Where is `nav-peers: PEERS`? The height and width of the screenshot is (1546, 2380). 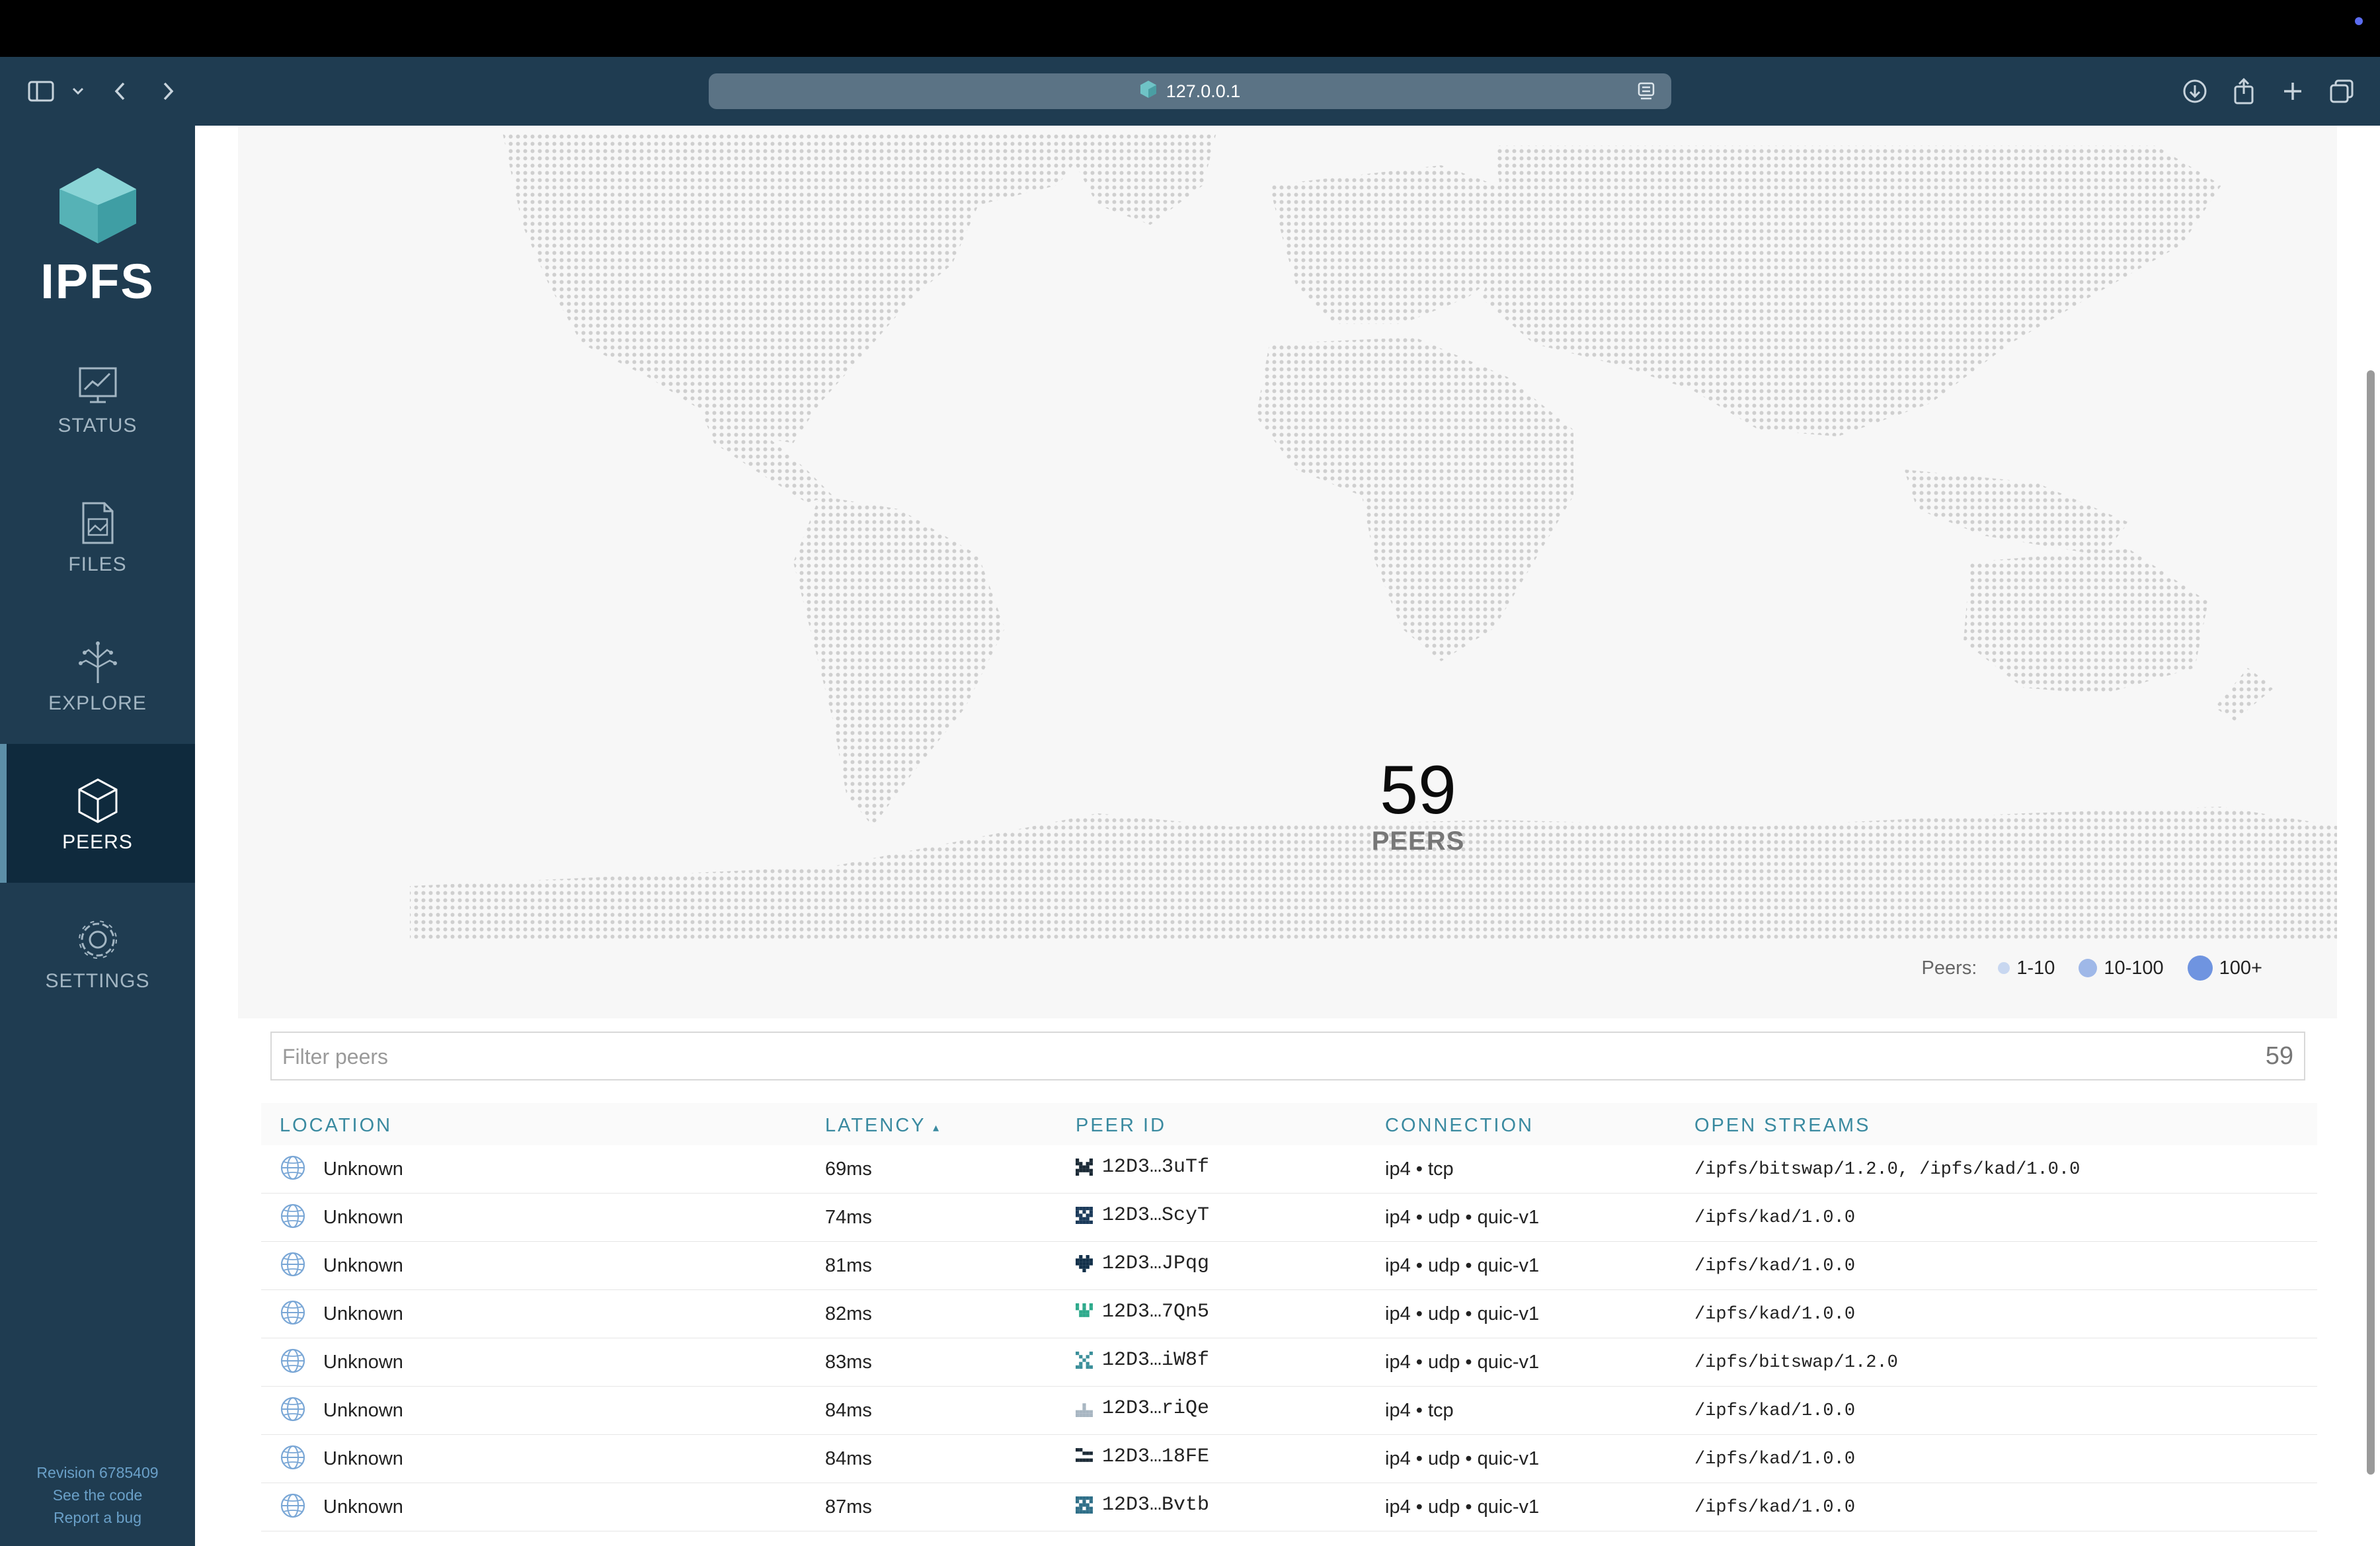 nav-peers: PEERS is located at coordinates (97, 813).